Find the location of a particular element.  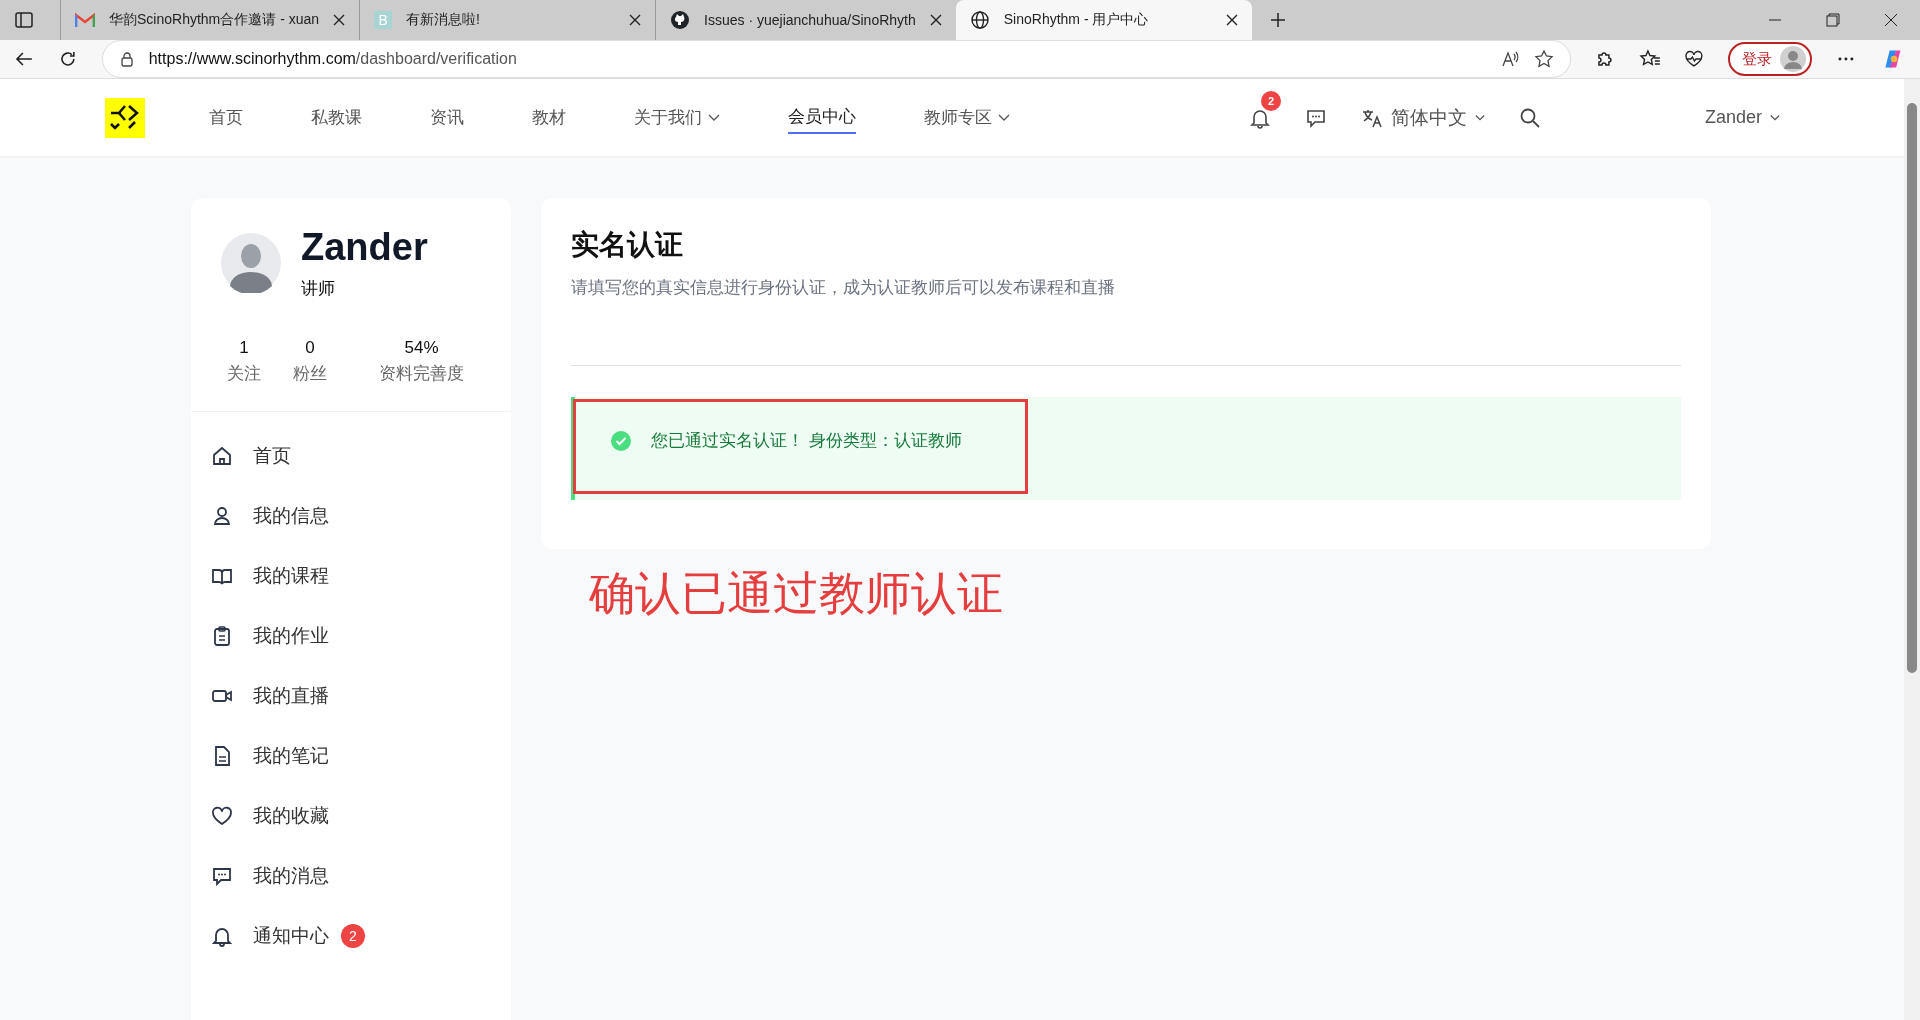

check-circle-icon is located at coordinates (621, 440).